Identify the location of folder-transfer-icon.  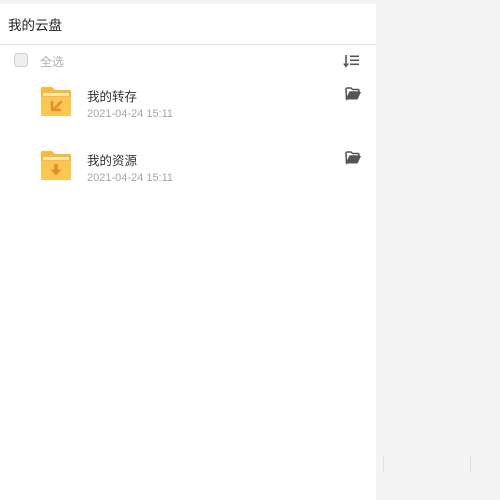
(56, 101).